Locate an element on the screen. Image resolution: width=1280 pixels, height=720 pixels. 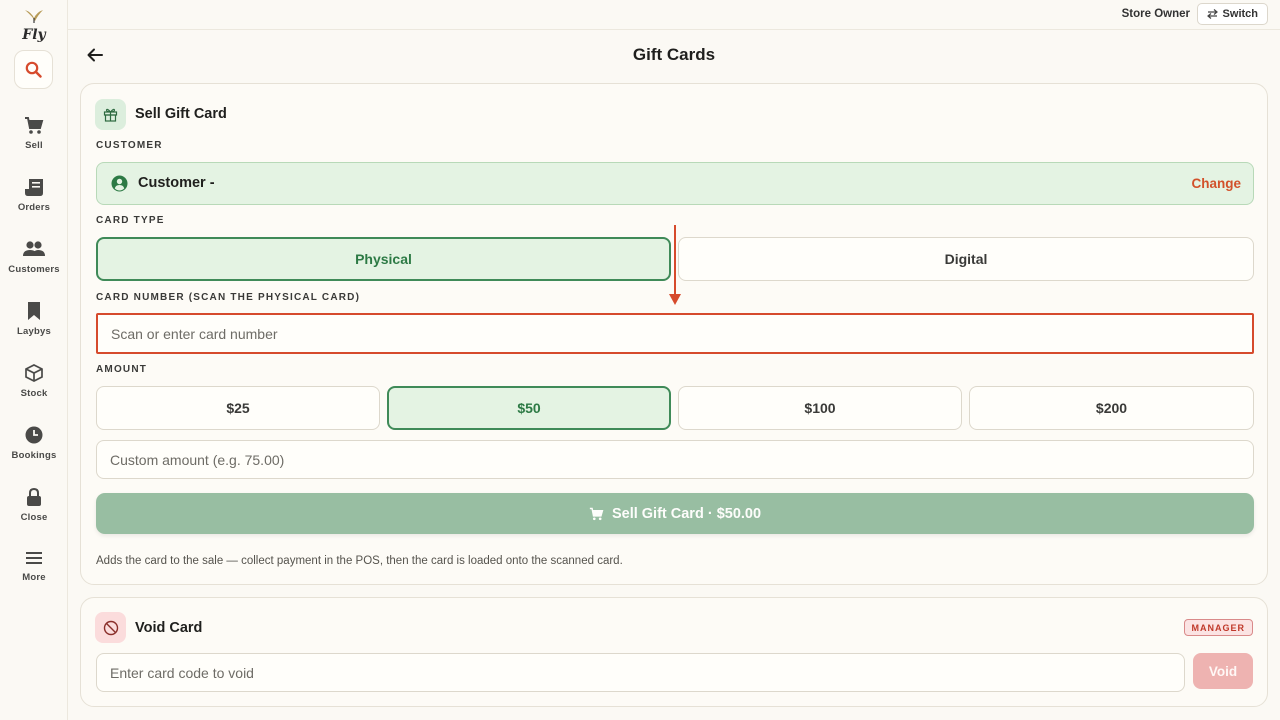
customer-section-label: CUSTOMER is located at coordinates (129, 145).